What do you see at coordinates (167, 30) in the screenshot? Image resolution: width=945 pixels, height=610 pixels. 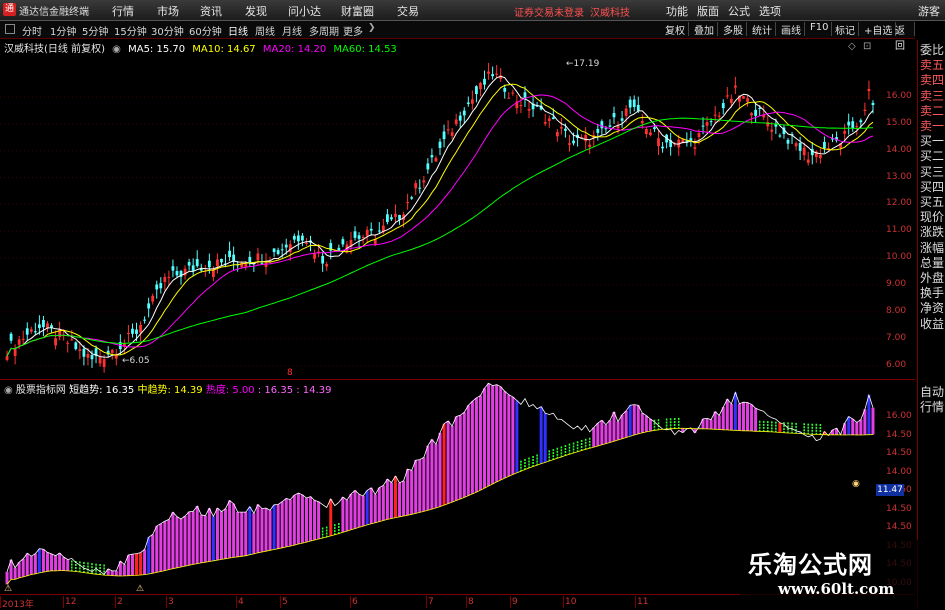 I see `tab-30min: 30分钟` at bounding box center [167, 30].